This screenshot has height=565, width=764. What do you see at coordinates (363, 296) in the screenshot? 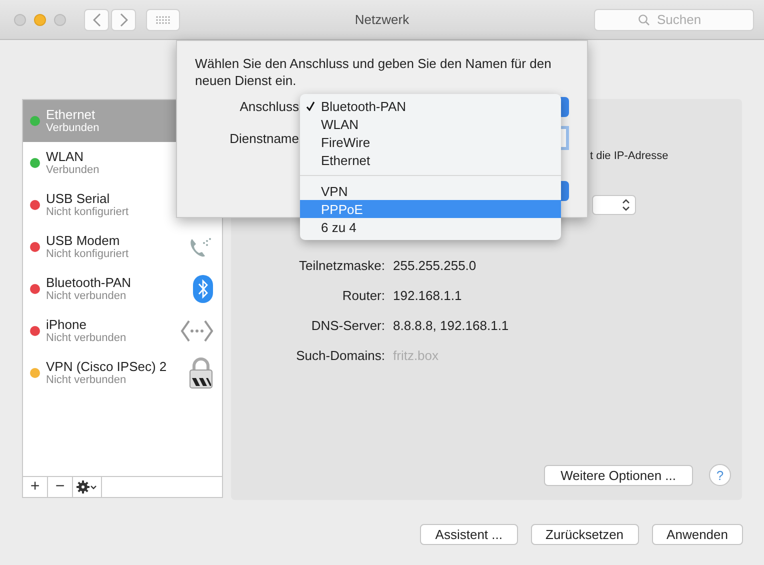
I see `field-label: Router:` at bounding box center [363, 296].